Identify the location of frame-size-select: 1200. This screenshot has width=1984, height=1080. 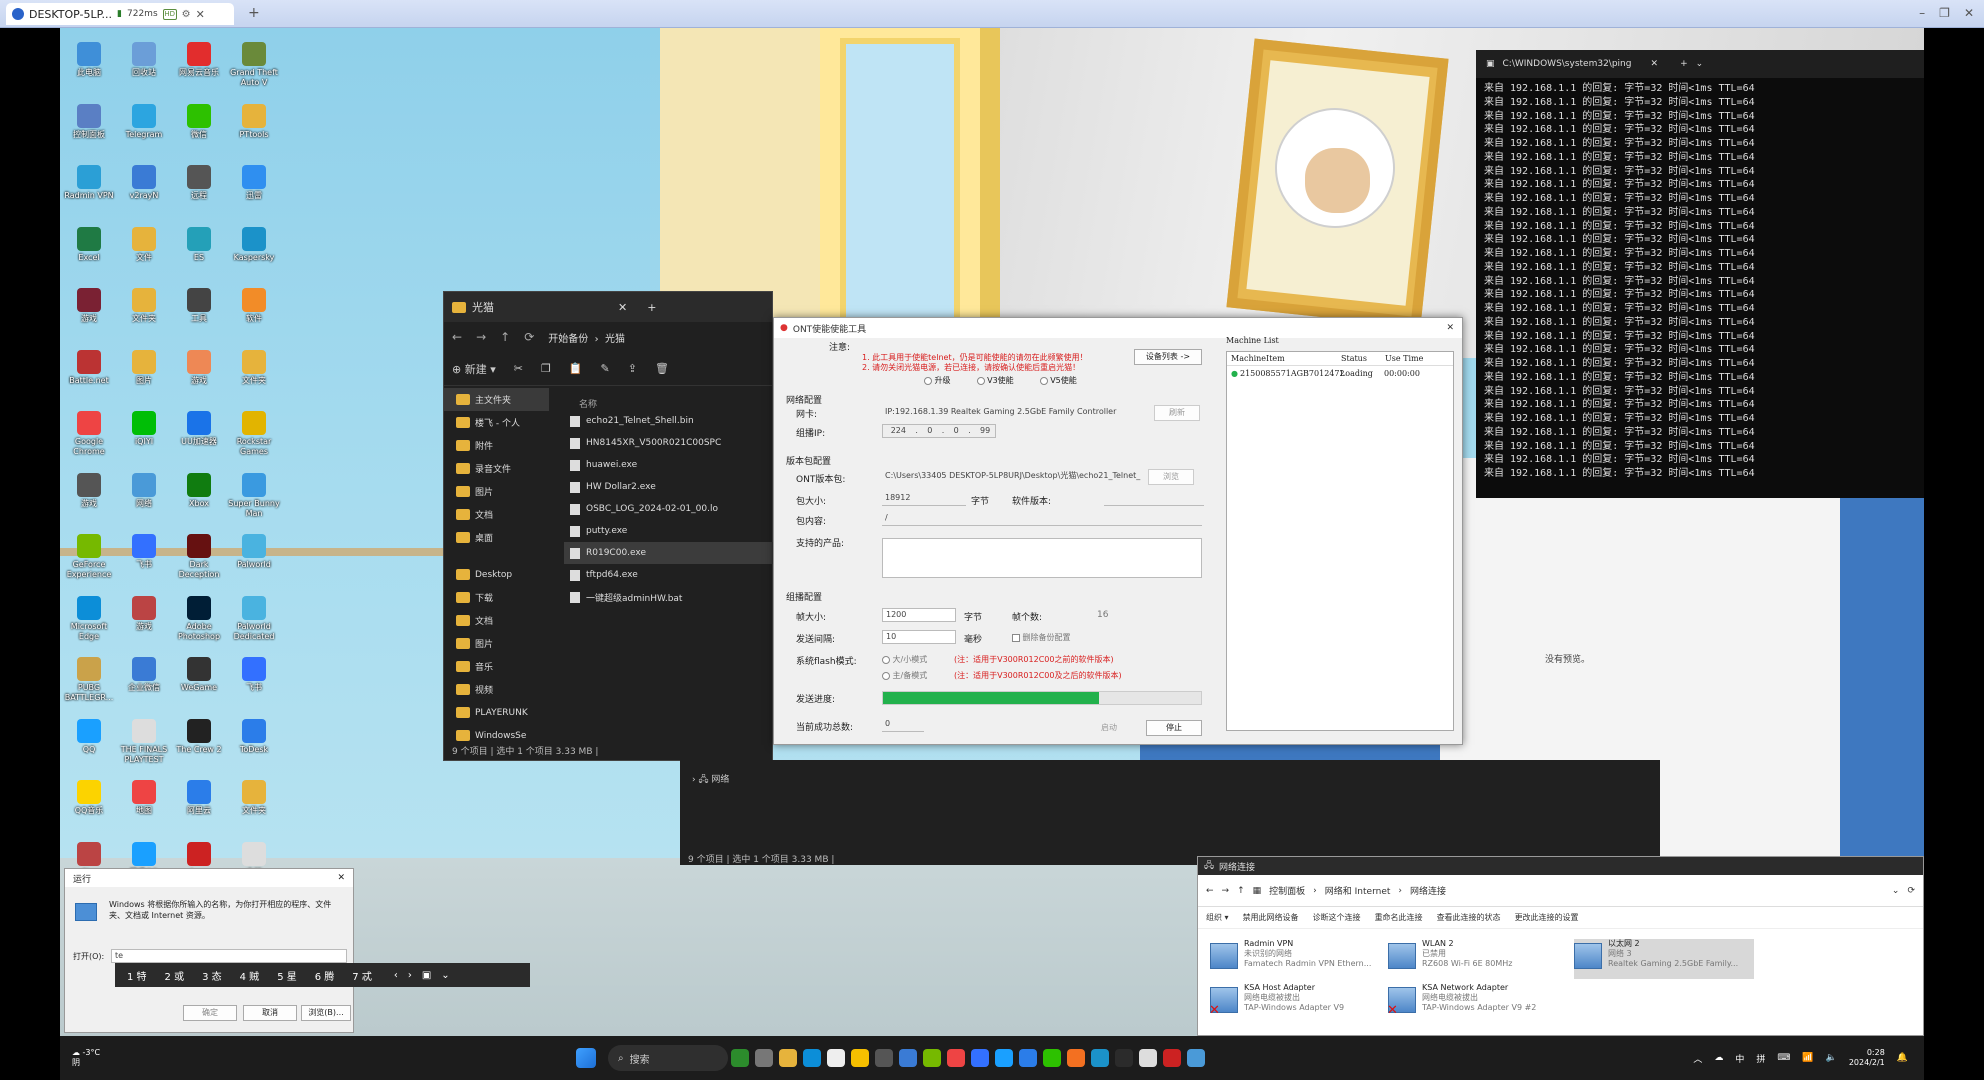
(919, 615).